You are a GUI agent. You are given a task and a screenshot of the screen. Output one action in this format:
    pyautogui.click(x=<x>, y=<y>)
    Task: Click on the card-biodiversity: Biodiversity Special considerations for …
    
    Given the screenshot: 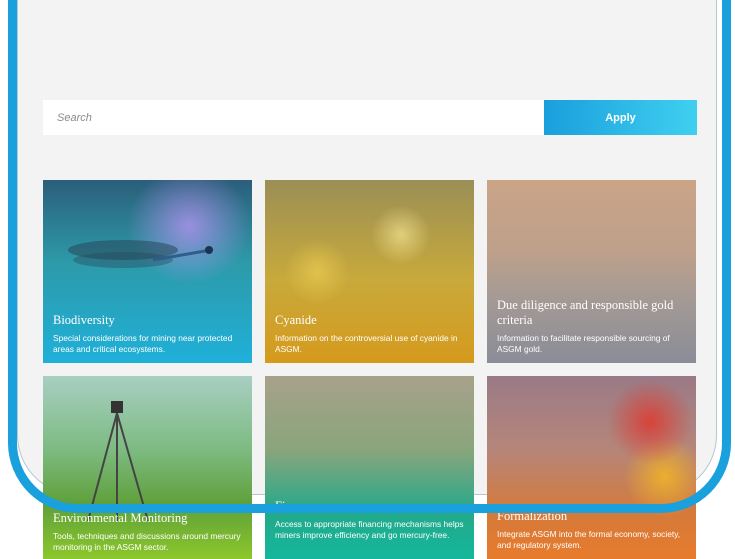 What is the action you would take?
    pyautogui.click(x=147, y=271)
    